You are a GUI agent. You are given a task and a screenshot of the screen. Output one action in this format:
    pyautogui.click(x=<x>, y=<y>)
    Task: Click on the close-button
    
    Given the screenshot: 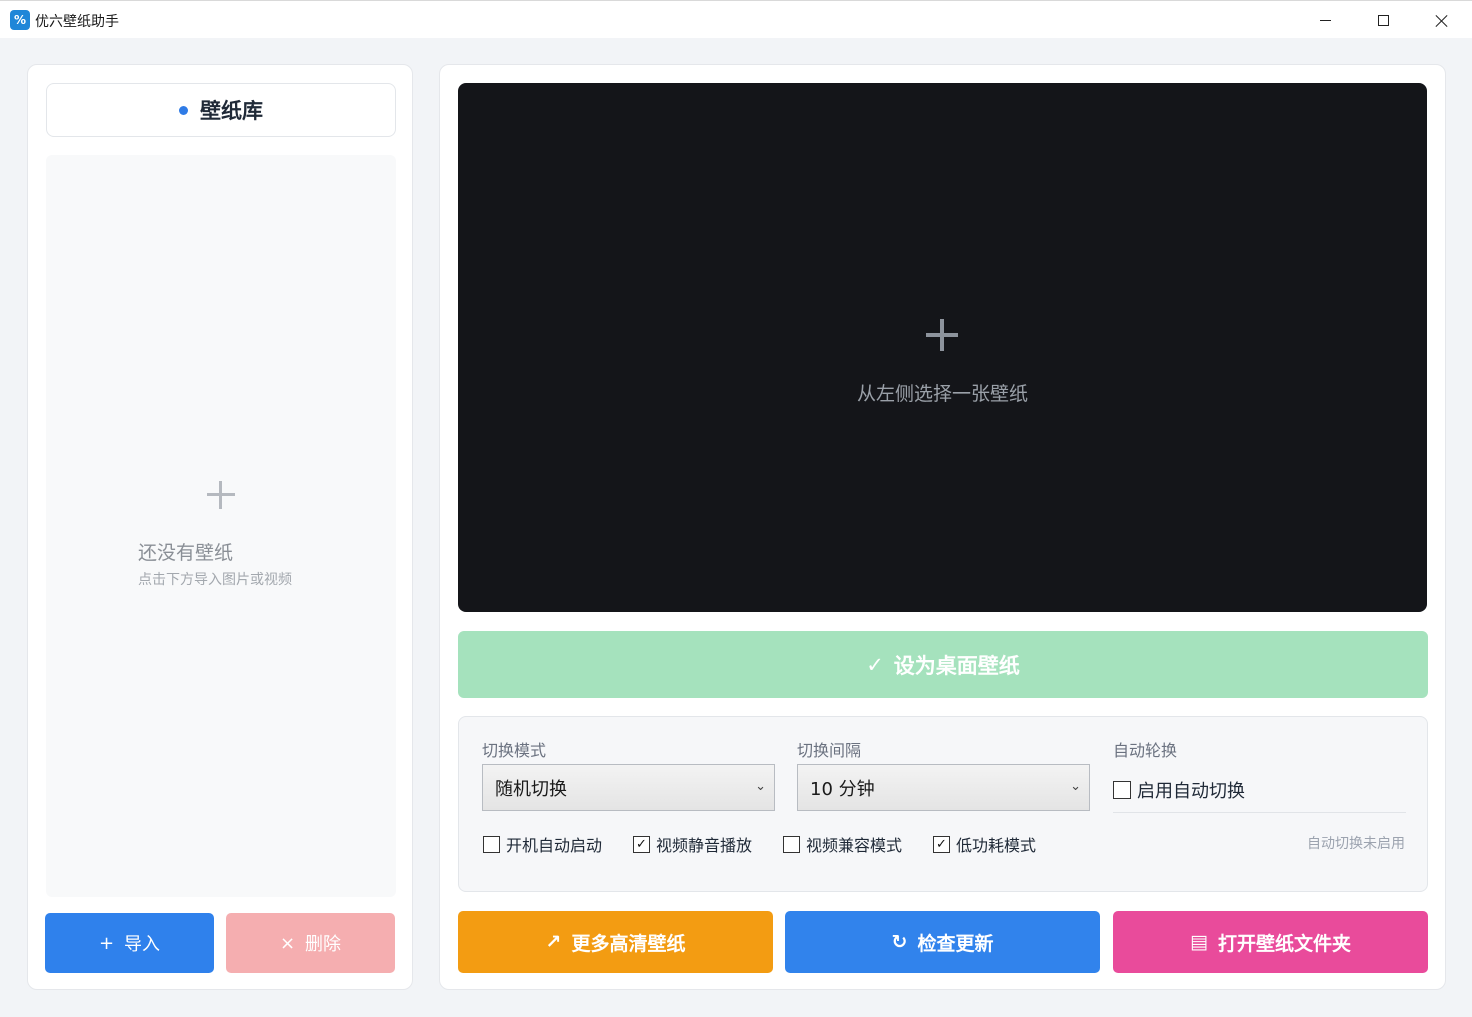 What is the action you would take?
    pyautogui.click(x=1441, y=20)
    